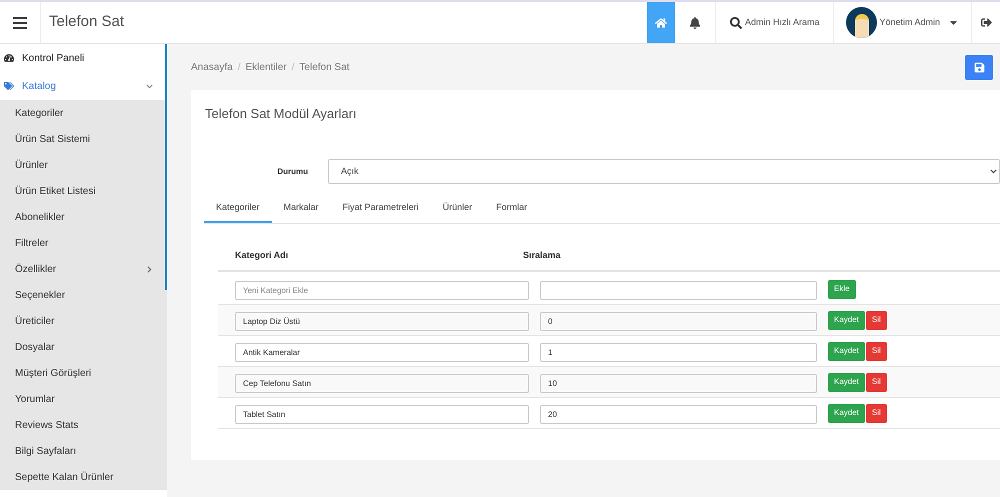  Describe the element at coordinates (266, 67) in the screenshot. I see `breadcrumb-link: Eklentiler` at that location.